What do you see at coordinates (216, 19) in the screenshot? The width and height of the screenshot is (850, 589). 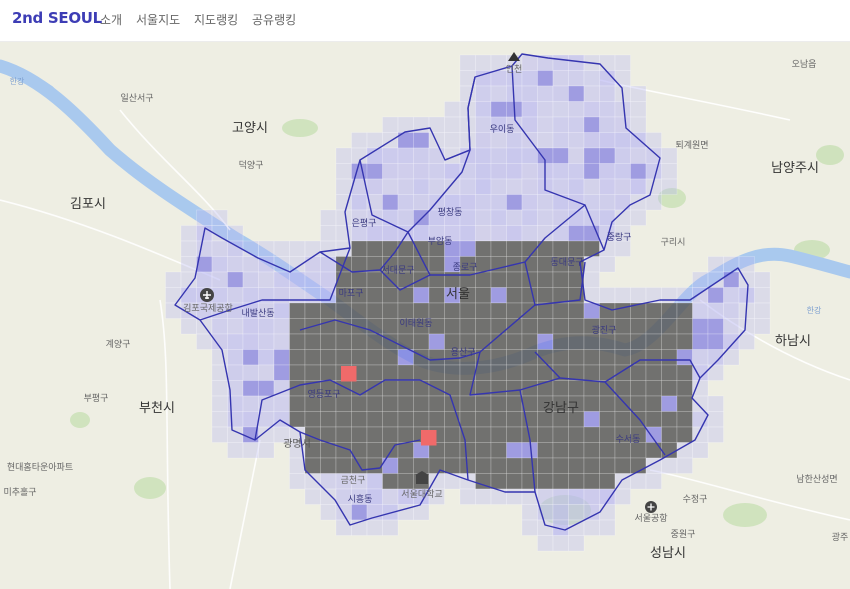 I see `nav-map-ranking: 지도랭킹` at bounding box center [216, 19].